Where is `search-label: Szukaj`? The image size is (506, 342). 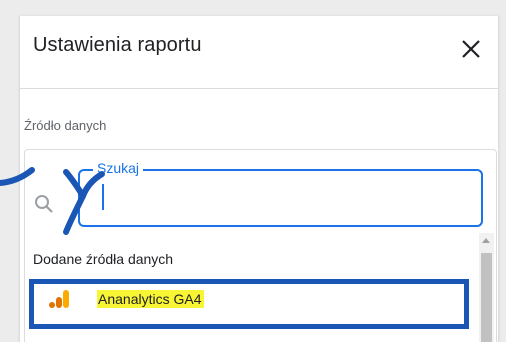
search-label: Szukaj is located at coordinates (118, 168).